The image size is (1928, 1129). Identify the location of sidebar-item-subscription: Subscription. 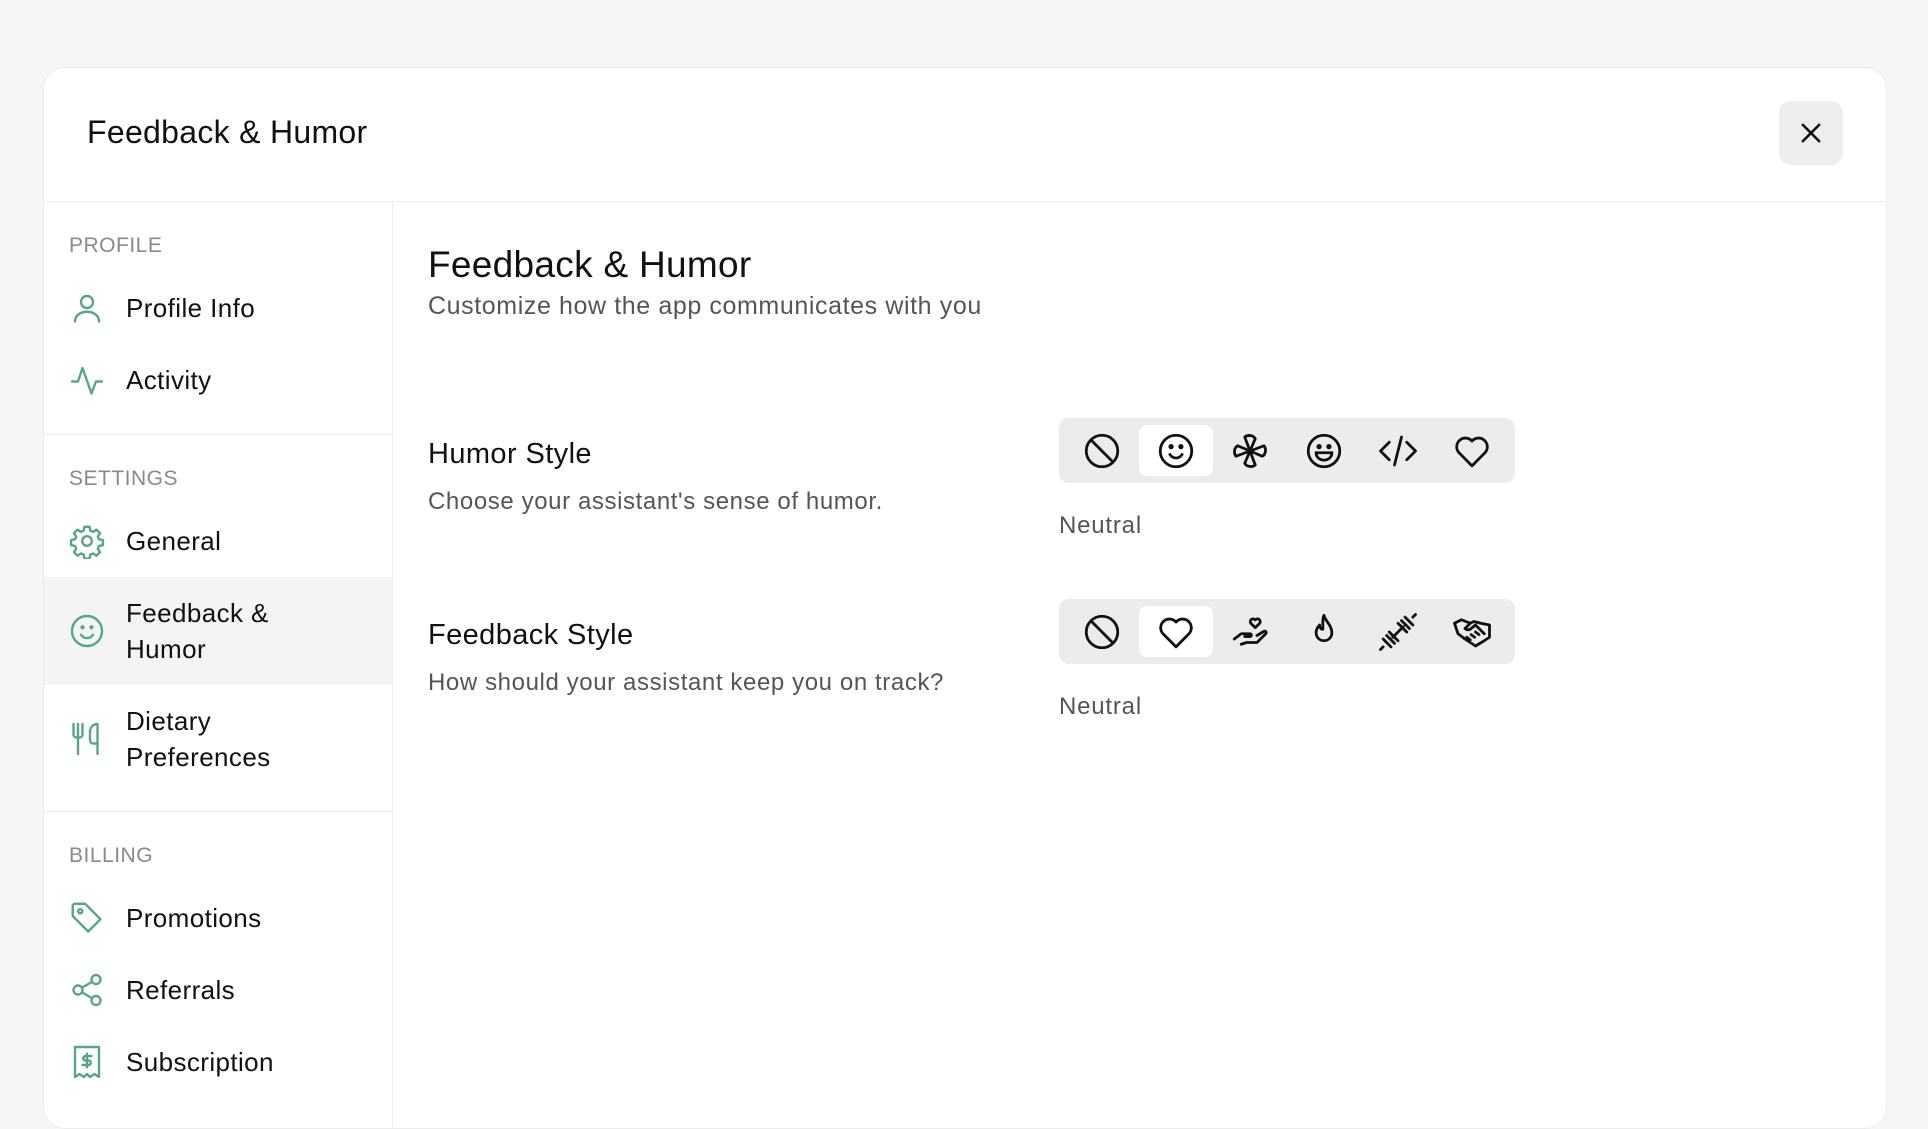
(218, 1062).